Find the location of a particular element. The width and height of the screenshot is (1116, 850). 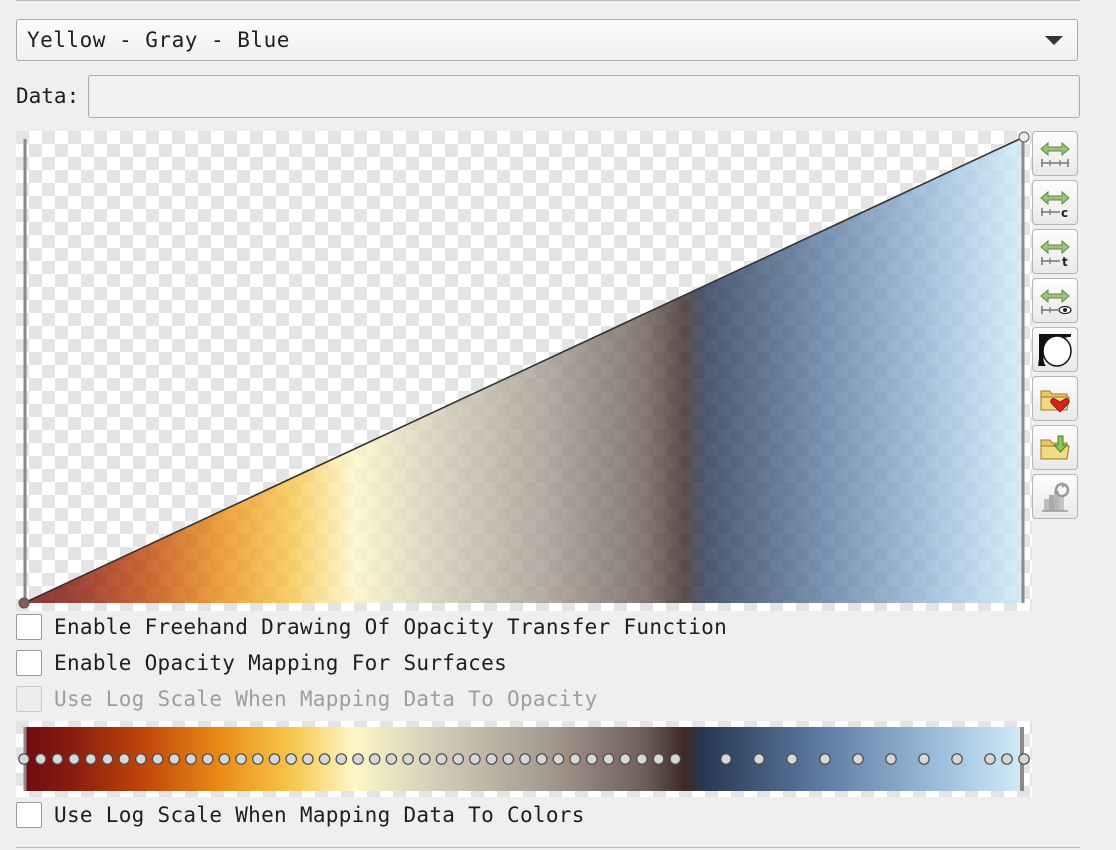

data-input is located at coordinates (584, 96).